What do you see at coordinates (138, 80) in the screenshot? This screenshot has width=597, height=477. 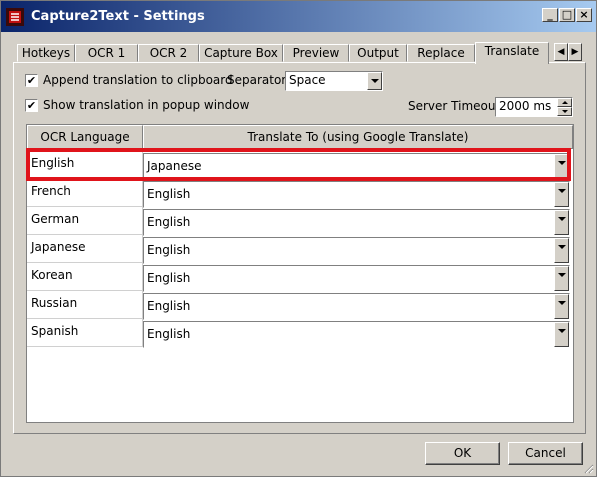 I see `append-label: Append translation to clipboard` at bounding box center [138, 80].